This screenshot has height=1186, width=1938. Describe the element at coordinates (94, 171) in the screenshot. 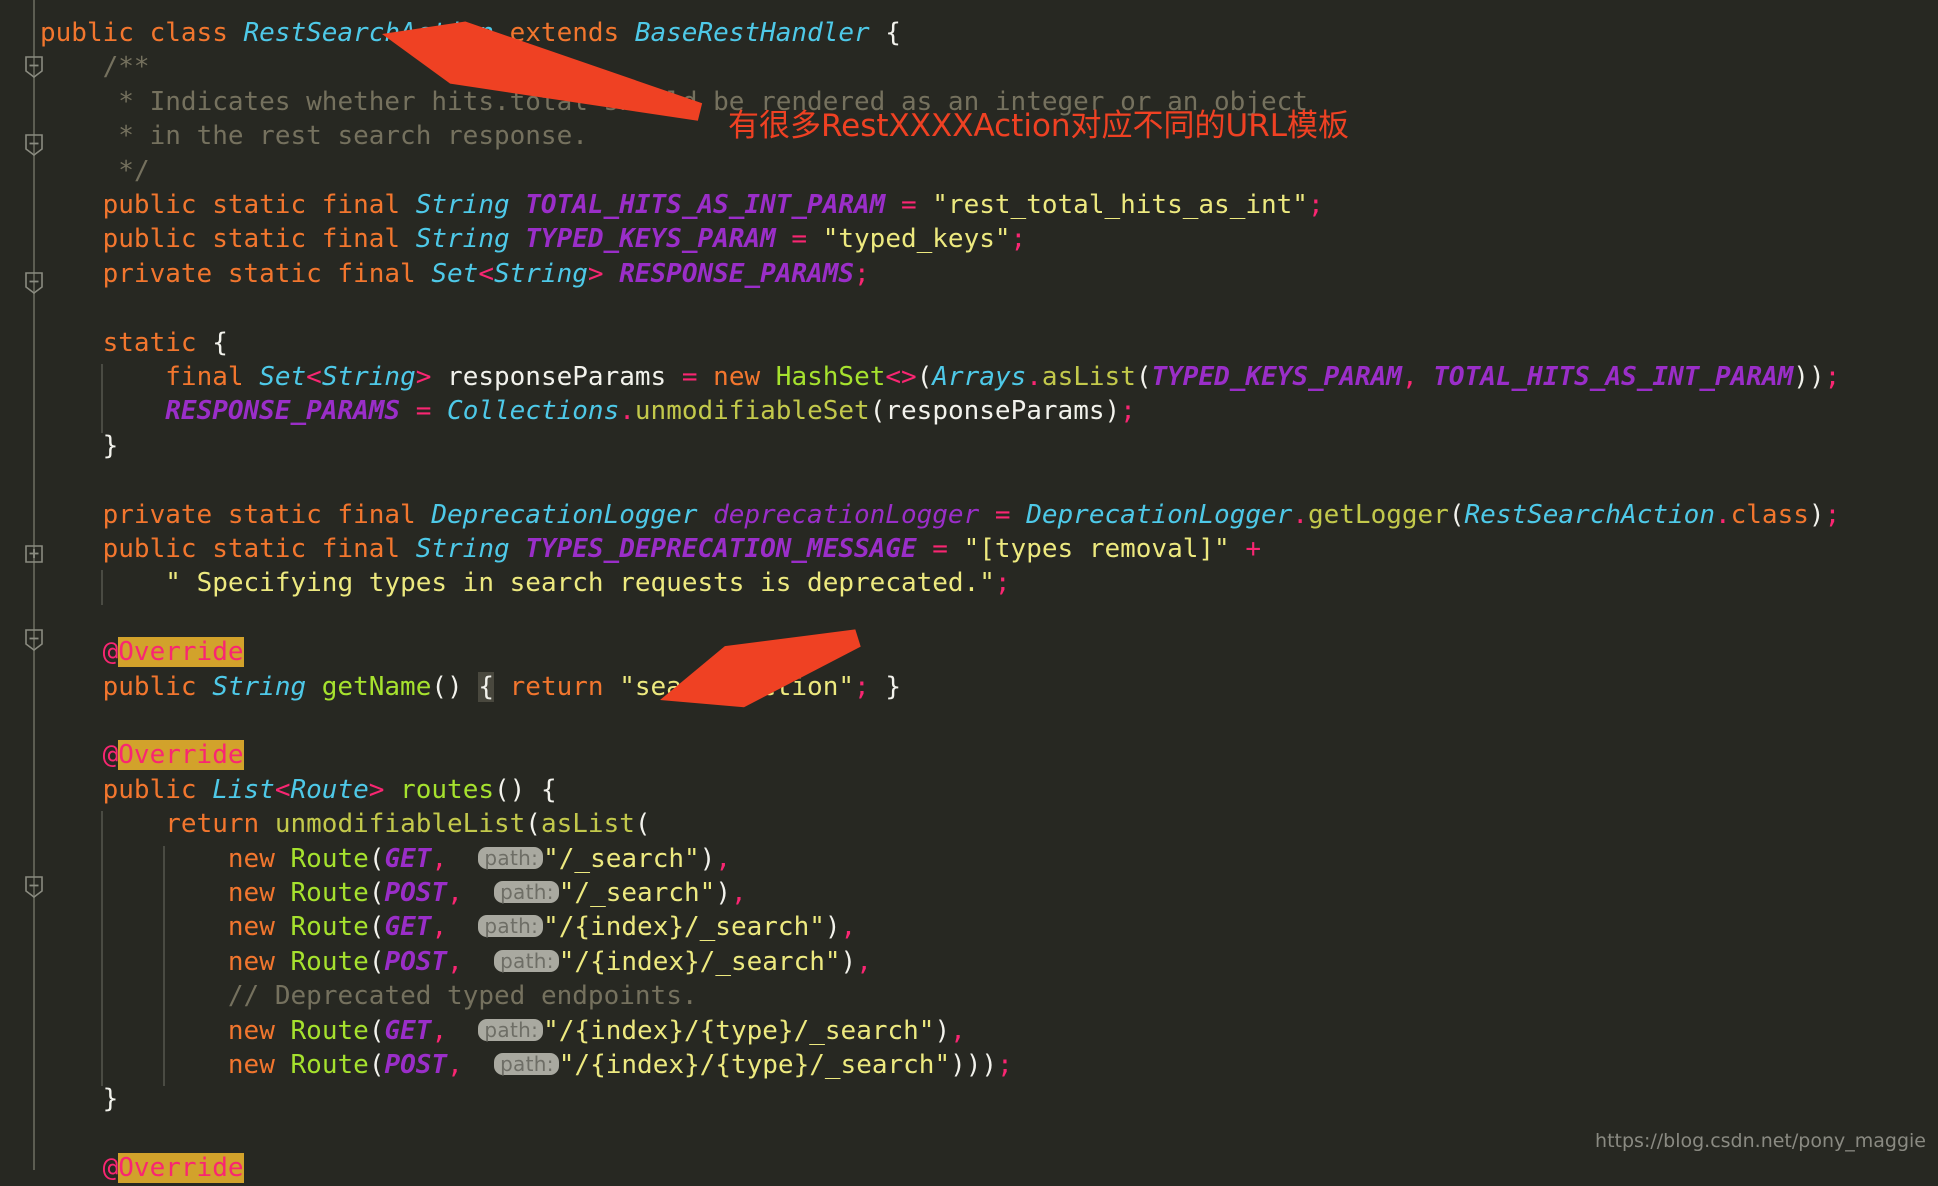

I see `code-line: */` at that location.